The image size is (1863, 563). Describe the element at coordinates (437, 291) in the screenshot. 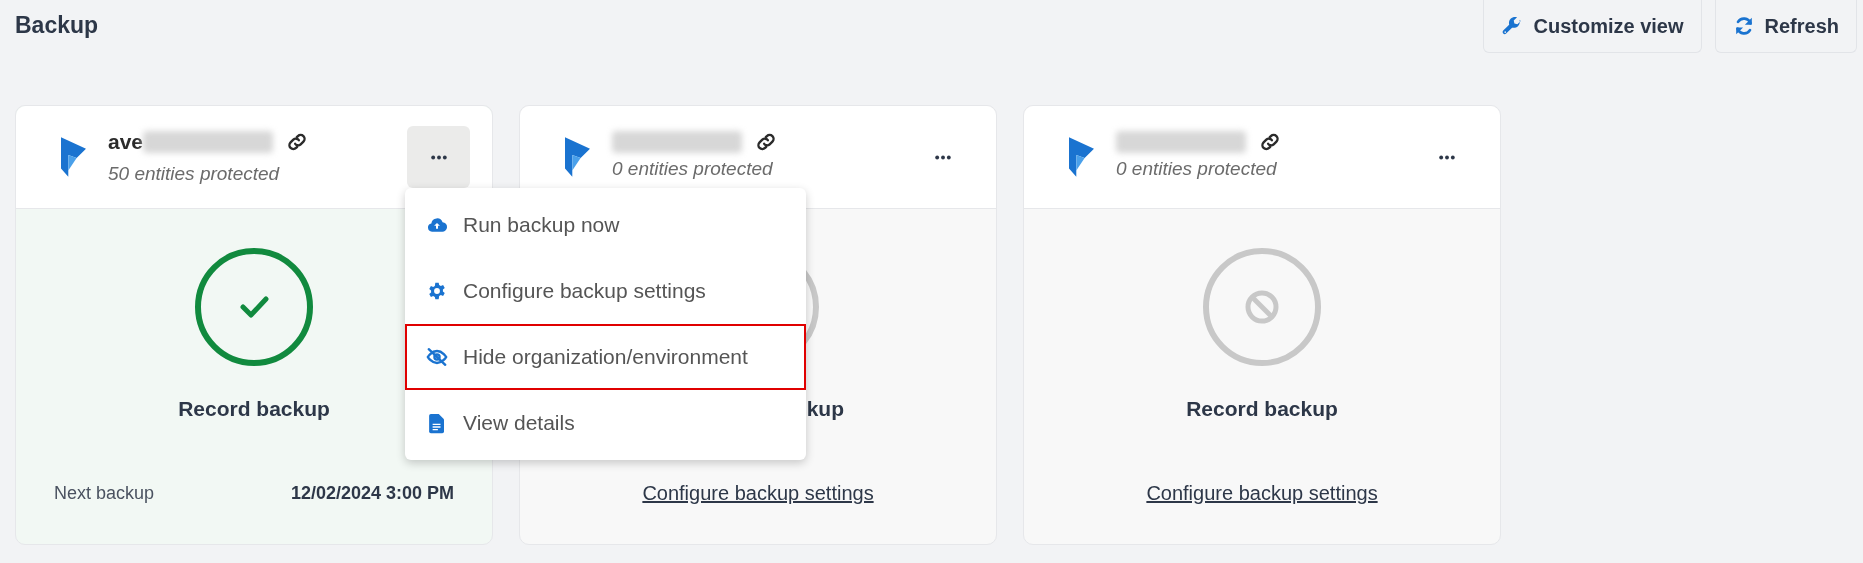

I see `gear-icon` at that location.